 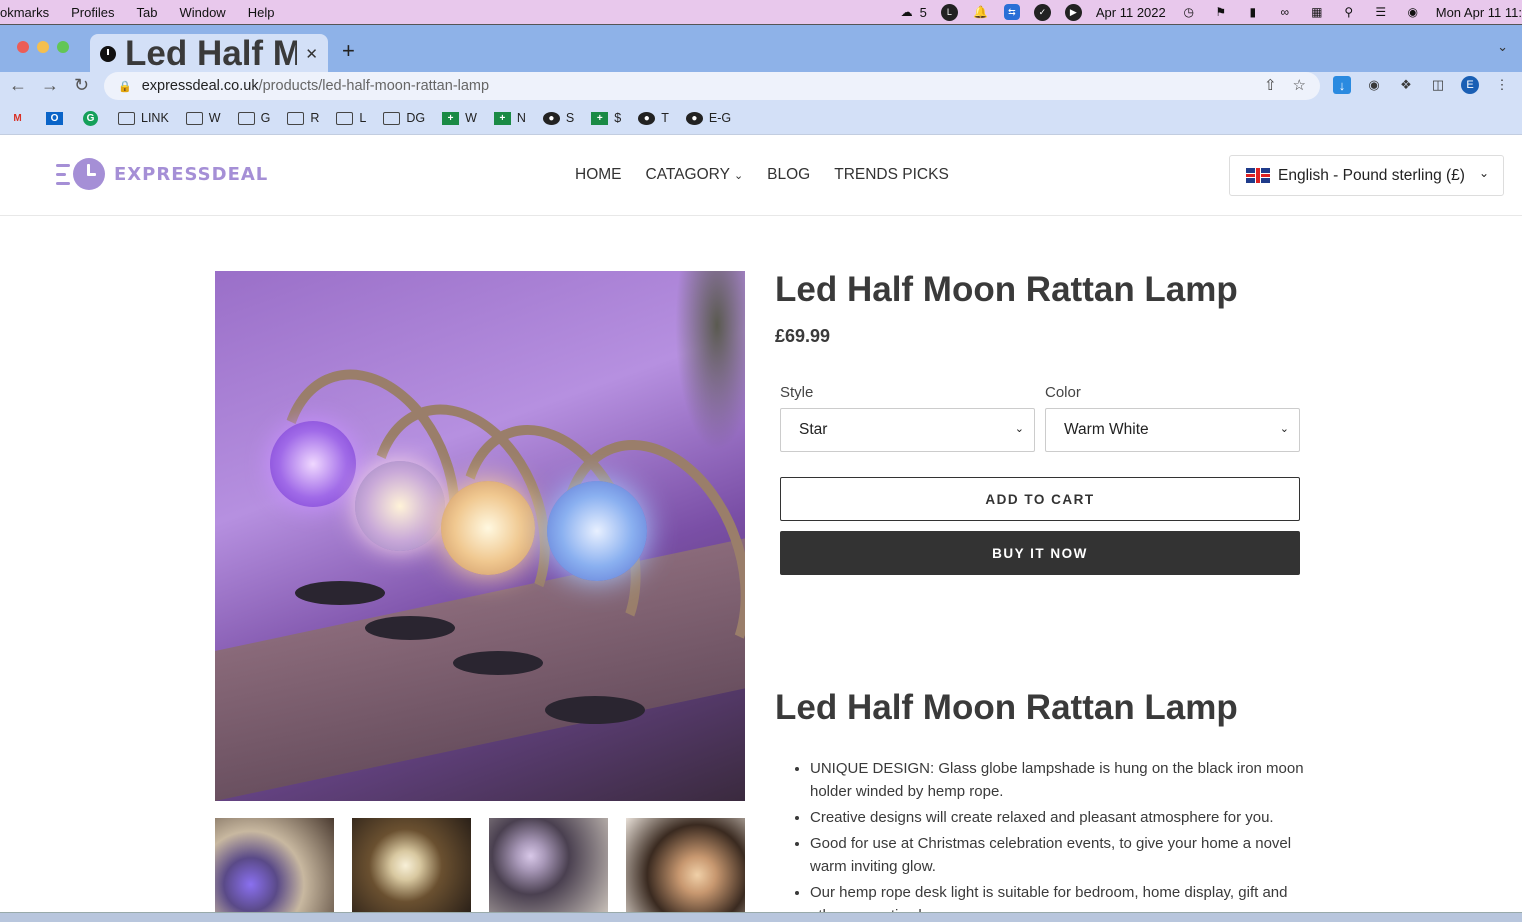 I want to click on close-tab-icon: ✕, so click(x=311, y=54).